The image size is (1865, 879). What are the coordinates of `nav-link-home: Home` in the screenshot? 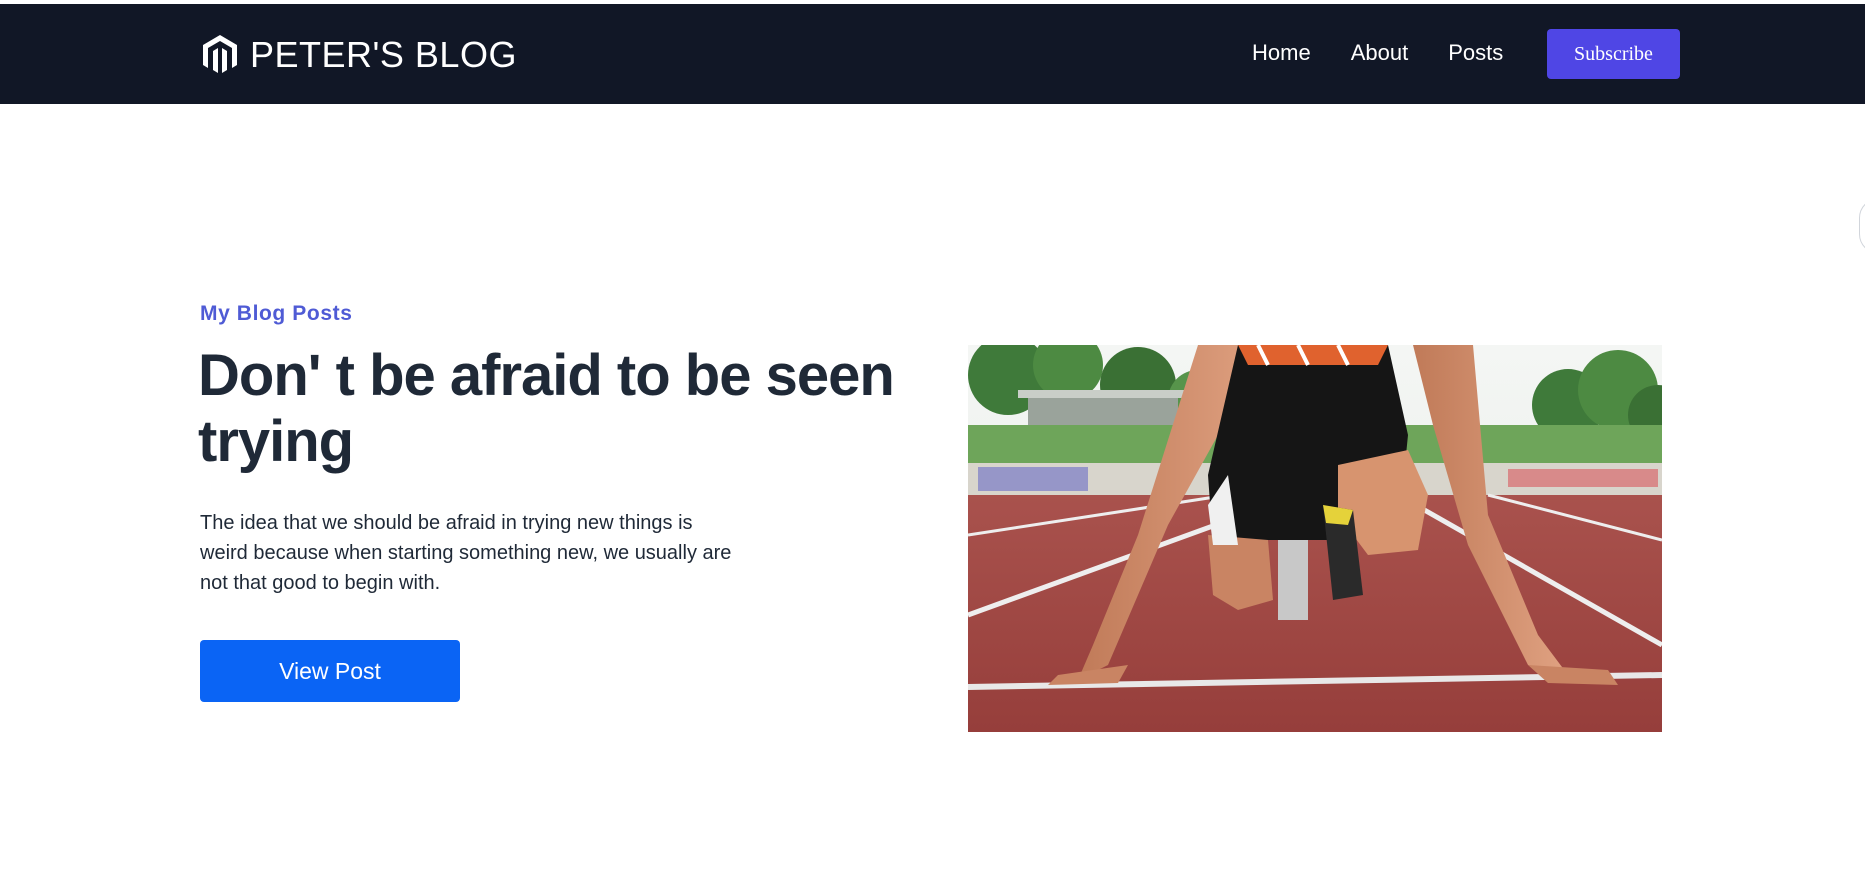 It's located at (1281, 53).